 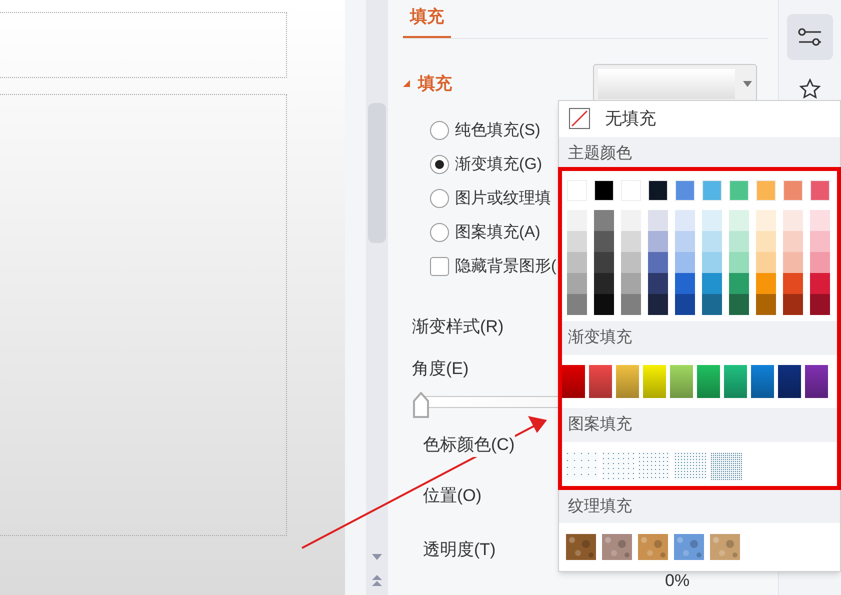 I want to click on transparency-value: 0%, so click(x=677, y=581).